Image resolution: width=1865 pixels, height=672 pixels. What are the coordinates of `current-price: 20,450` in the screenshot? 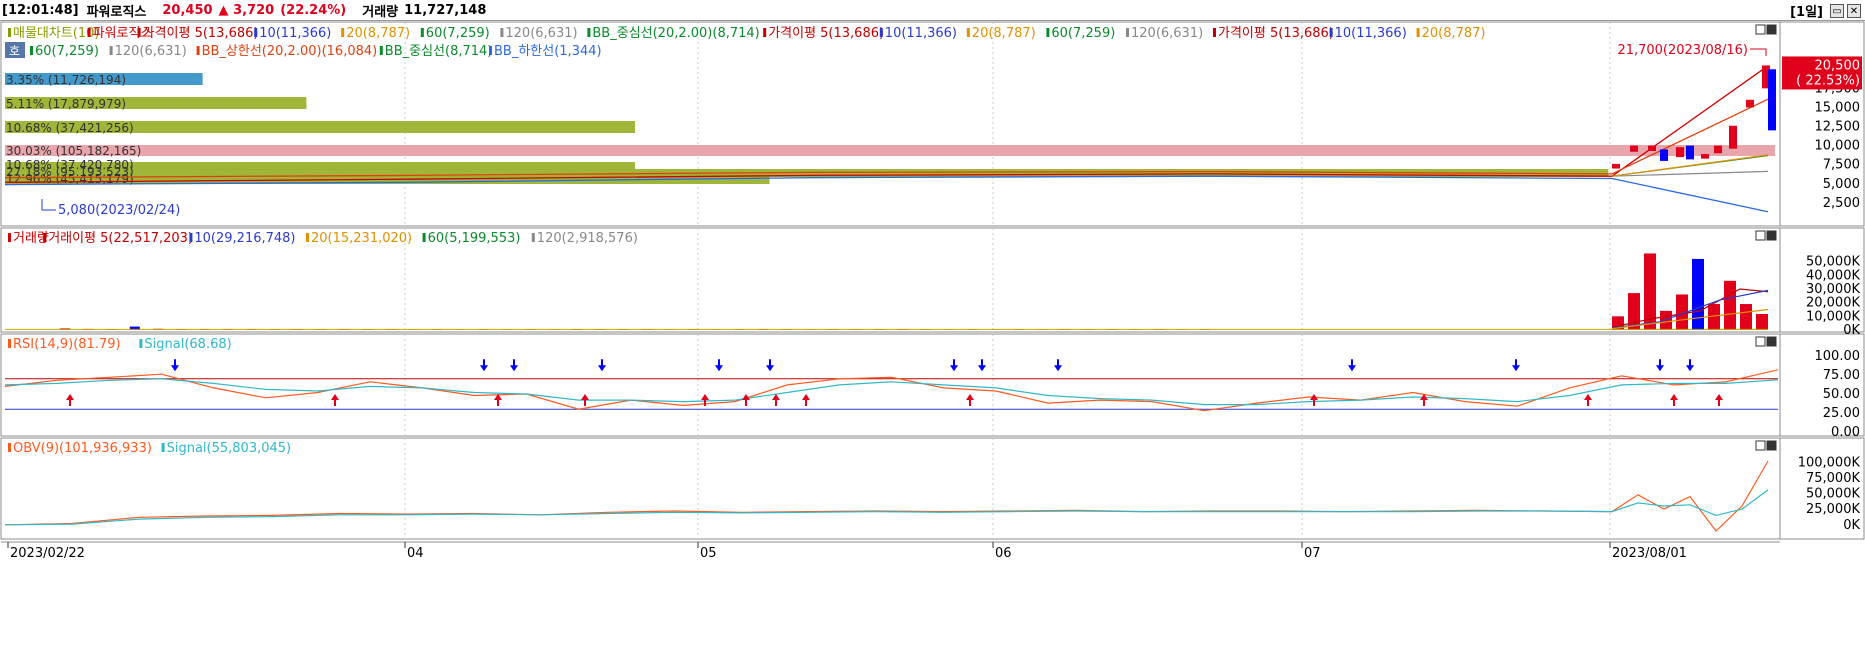 It's located at (187, 10).